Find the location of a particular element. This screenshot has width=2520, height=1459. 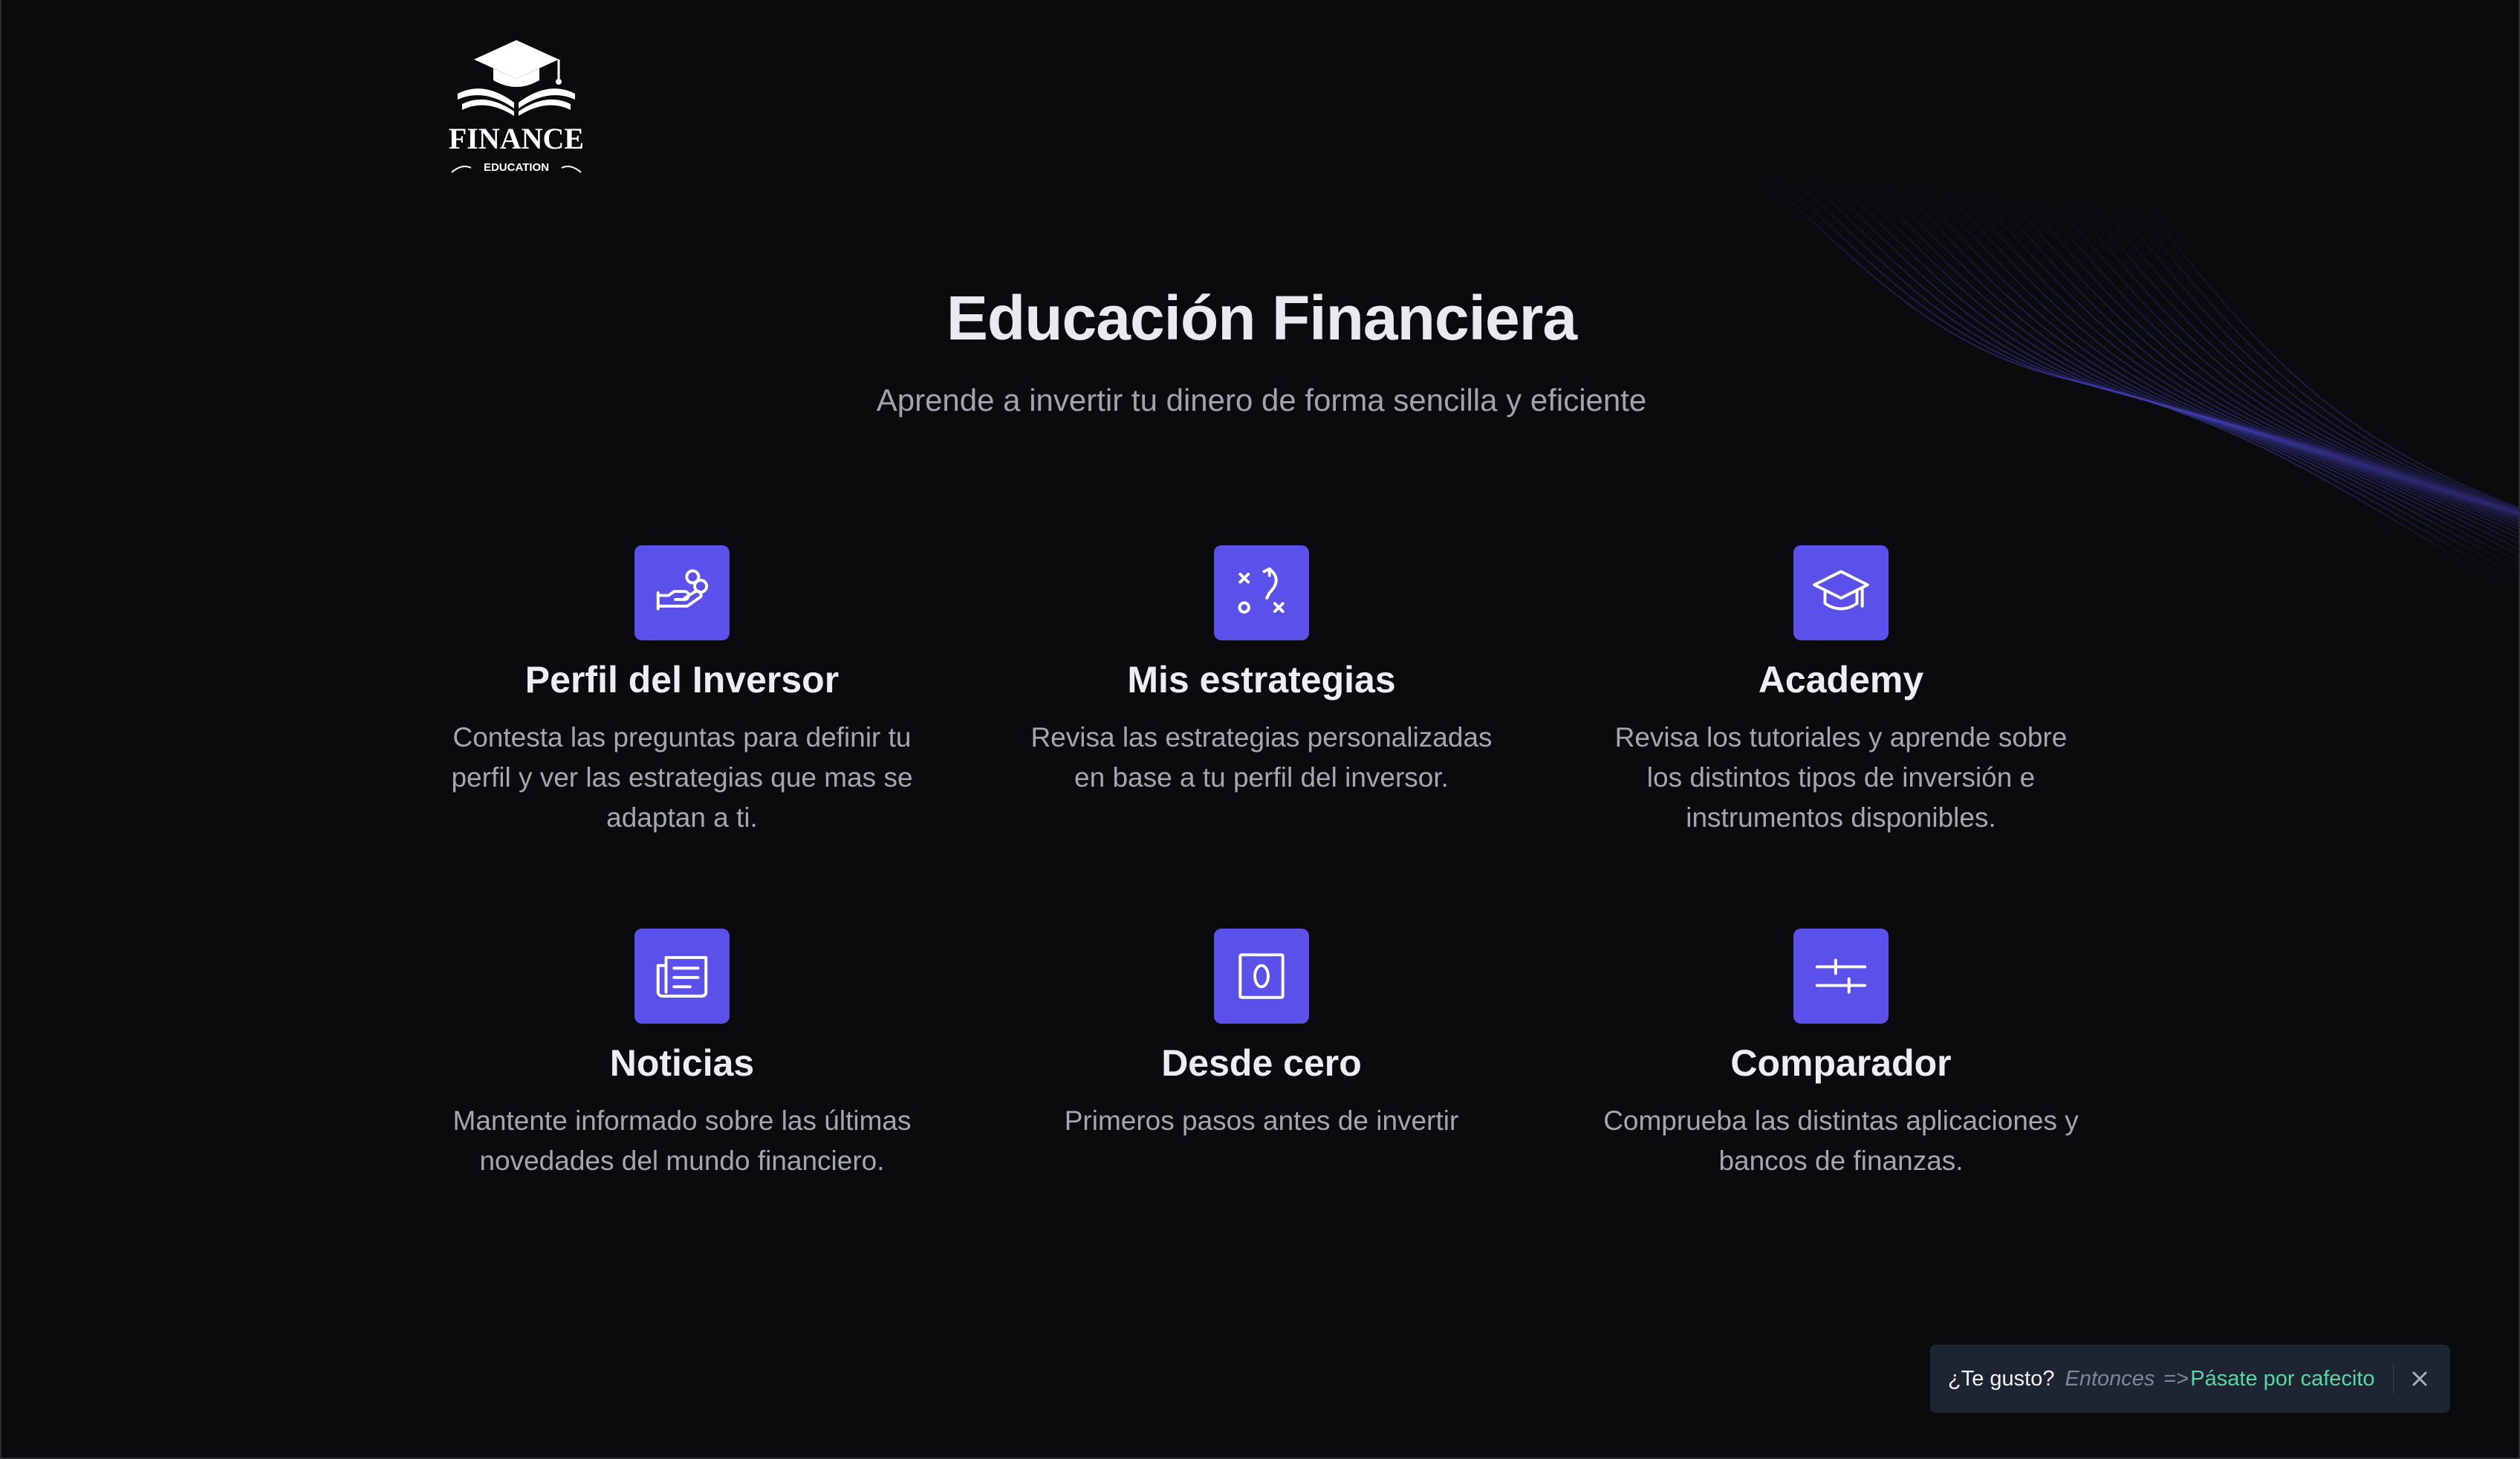

zero-box-icon is located at coordinates (1262, 976).